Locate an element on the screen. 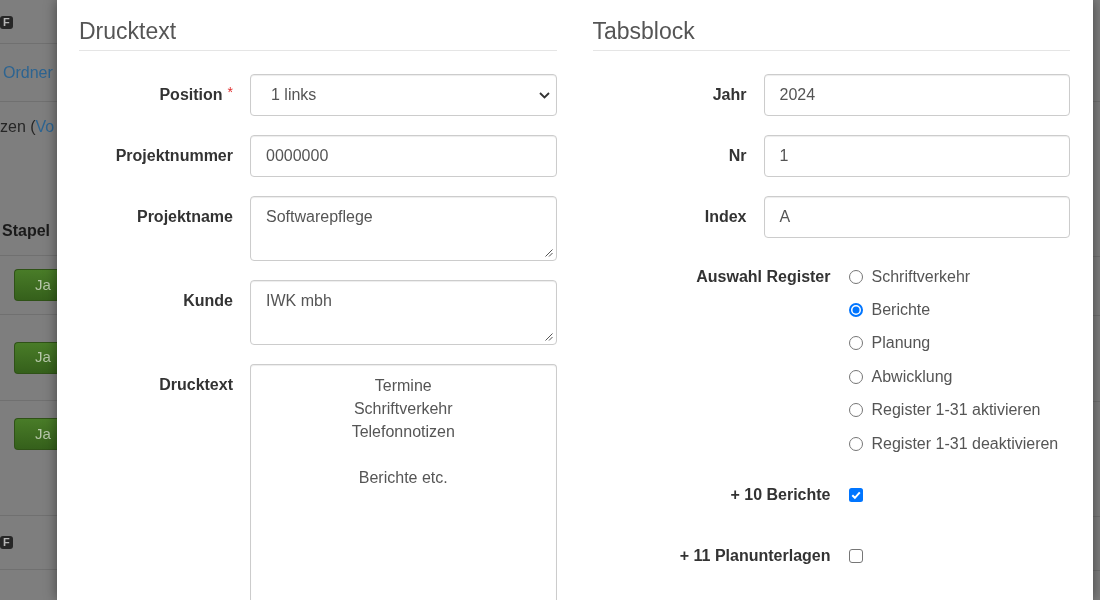 This screenshot has height=600, width=1100. text-field: 2024 is located at coordinates (916, 95).